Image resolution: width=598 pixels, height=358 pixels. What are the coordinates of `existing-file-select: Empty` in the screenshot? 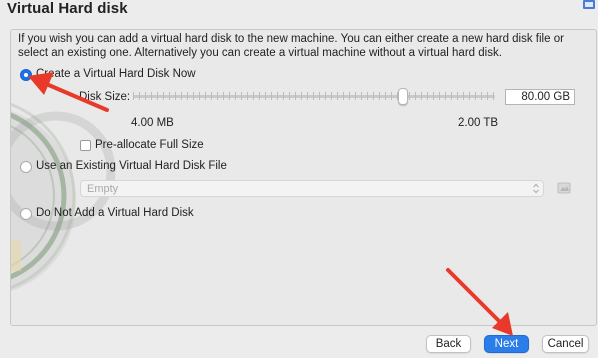 It's located at (312, 188).